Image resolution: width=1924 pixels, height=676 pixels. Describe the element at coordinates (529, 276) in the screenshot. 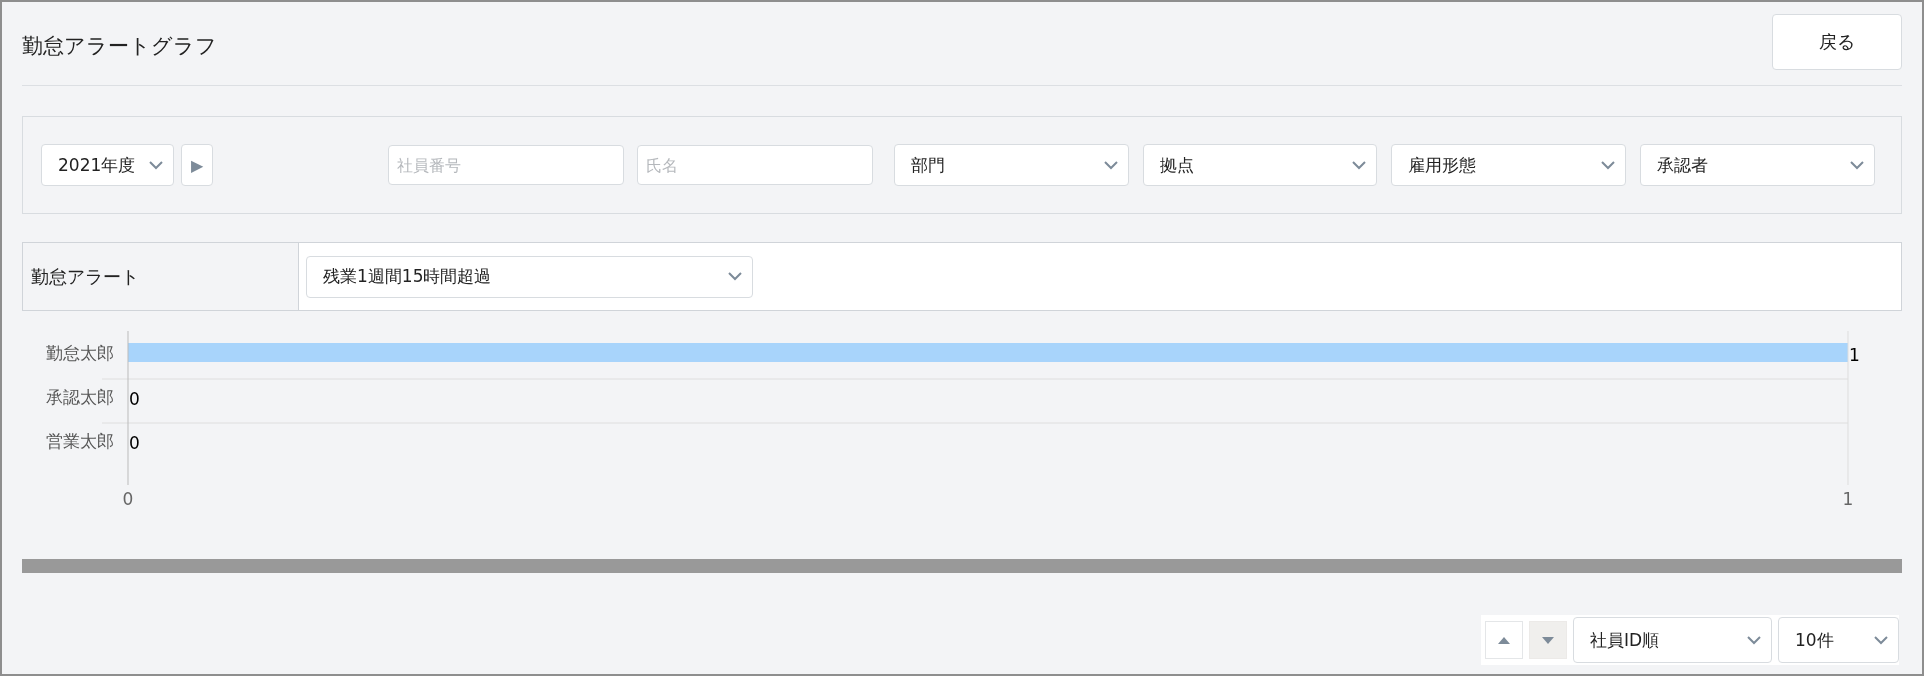

I see `alert-select: 残業1週間15時間超過` at that location.